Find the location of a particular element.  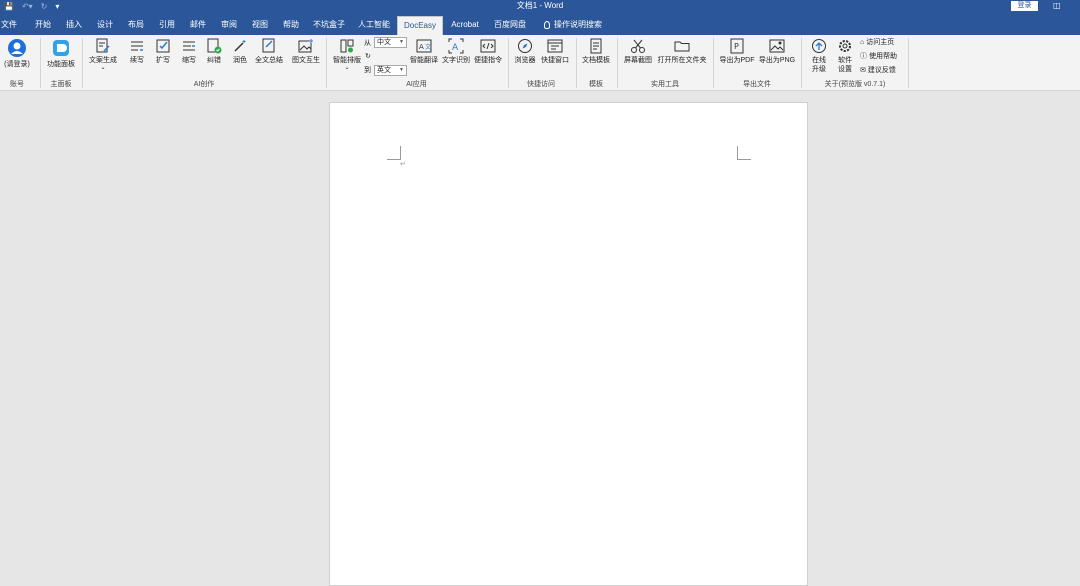

polish-label: 润色 is located at coordinates (240, 60).